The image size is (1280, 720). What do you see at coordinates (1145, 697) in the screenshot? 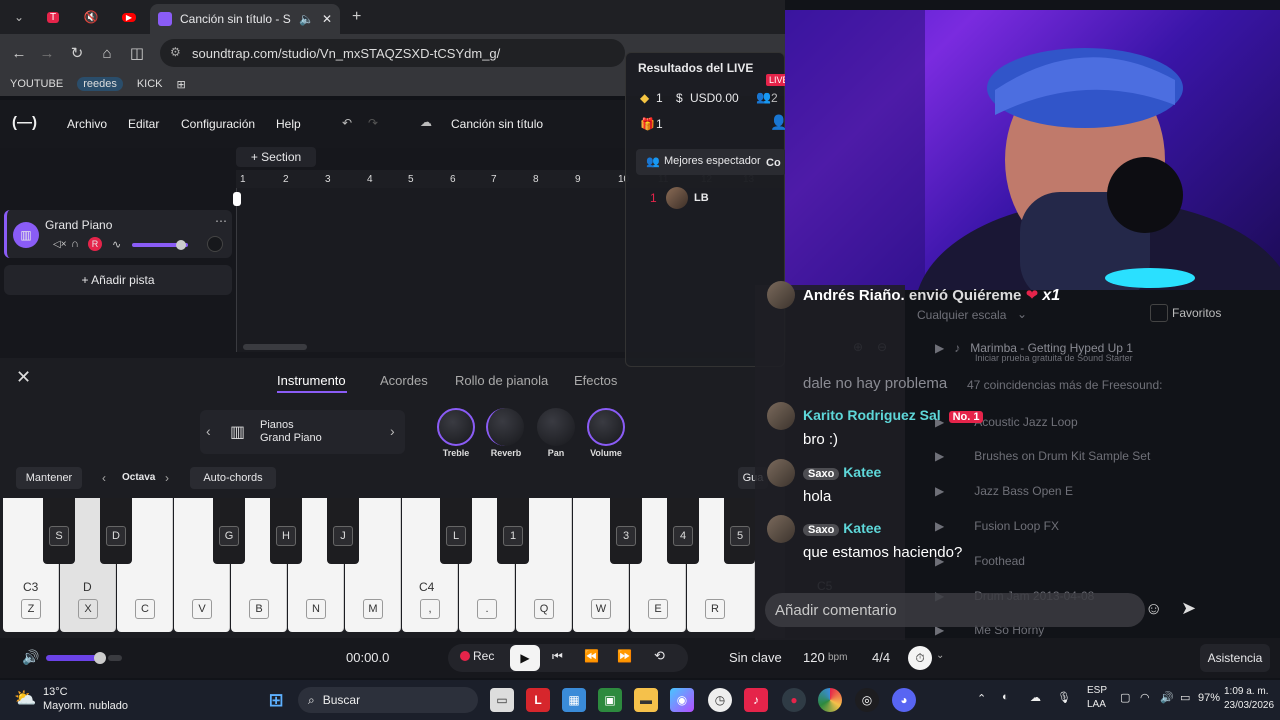
I see `wifi-icon: ◠` at bounding box center [1145, 697].